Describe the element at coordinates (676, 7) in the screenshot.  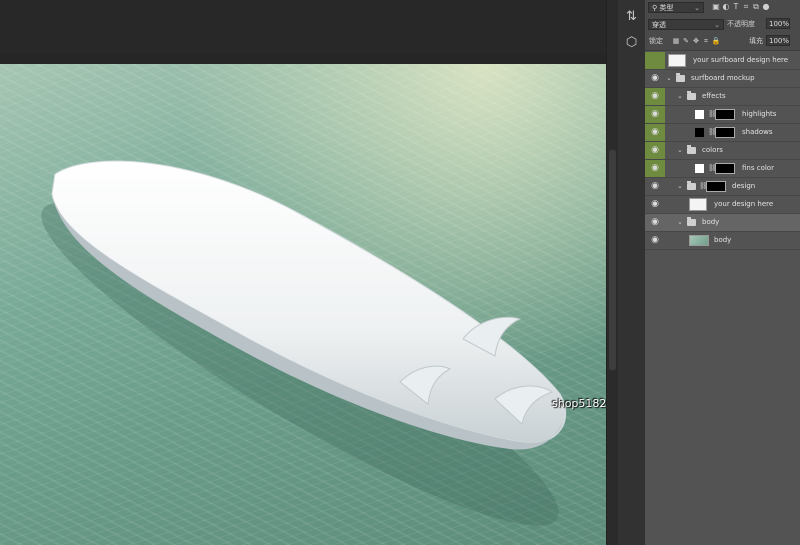
I see `filter-kind-select: ⚲ 类型 ⌄` at that location.